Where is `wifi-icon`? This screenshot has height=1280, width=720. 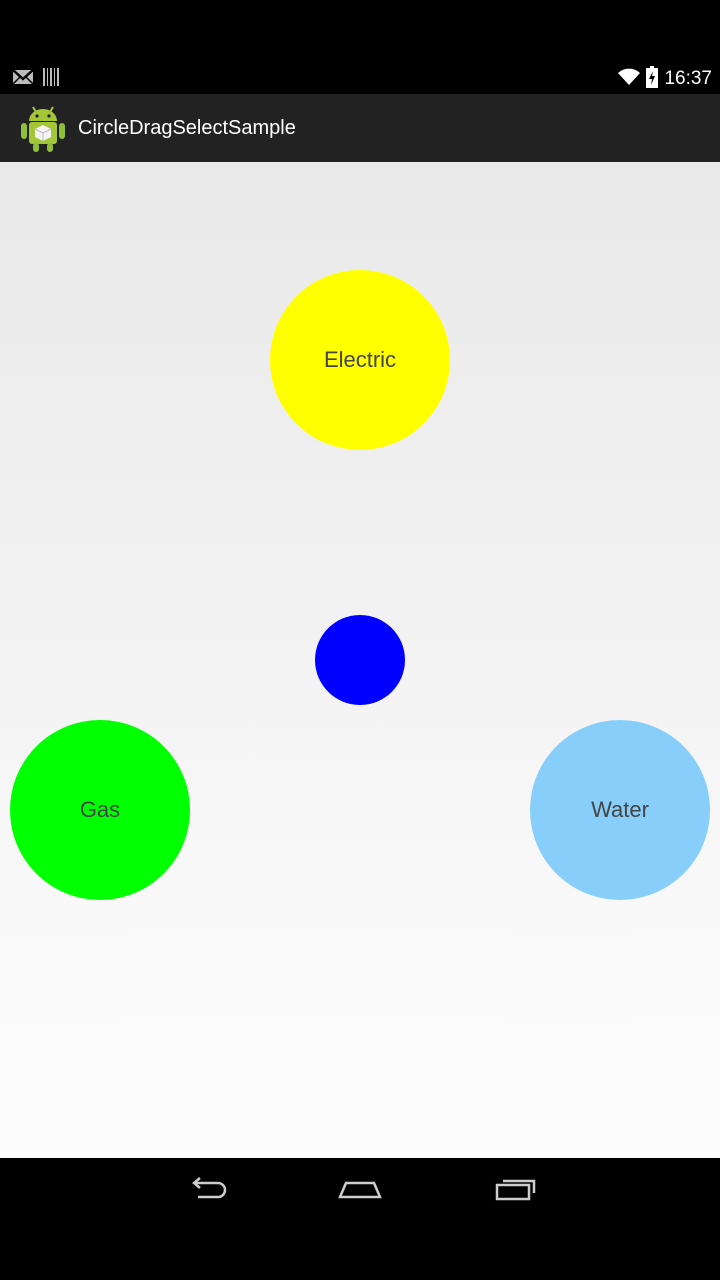
wifi-icon is located at coordinates (629, 79).